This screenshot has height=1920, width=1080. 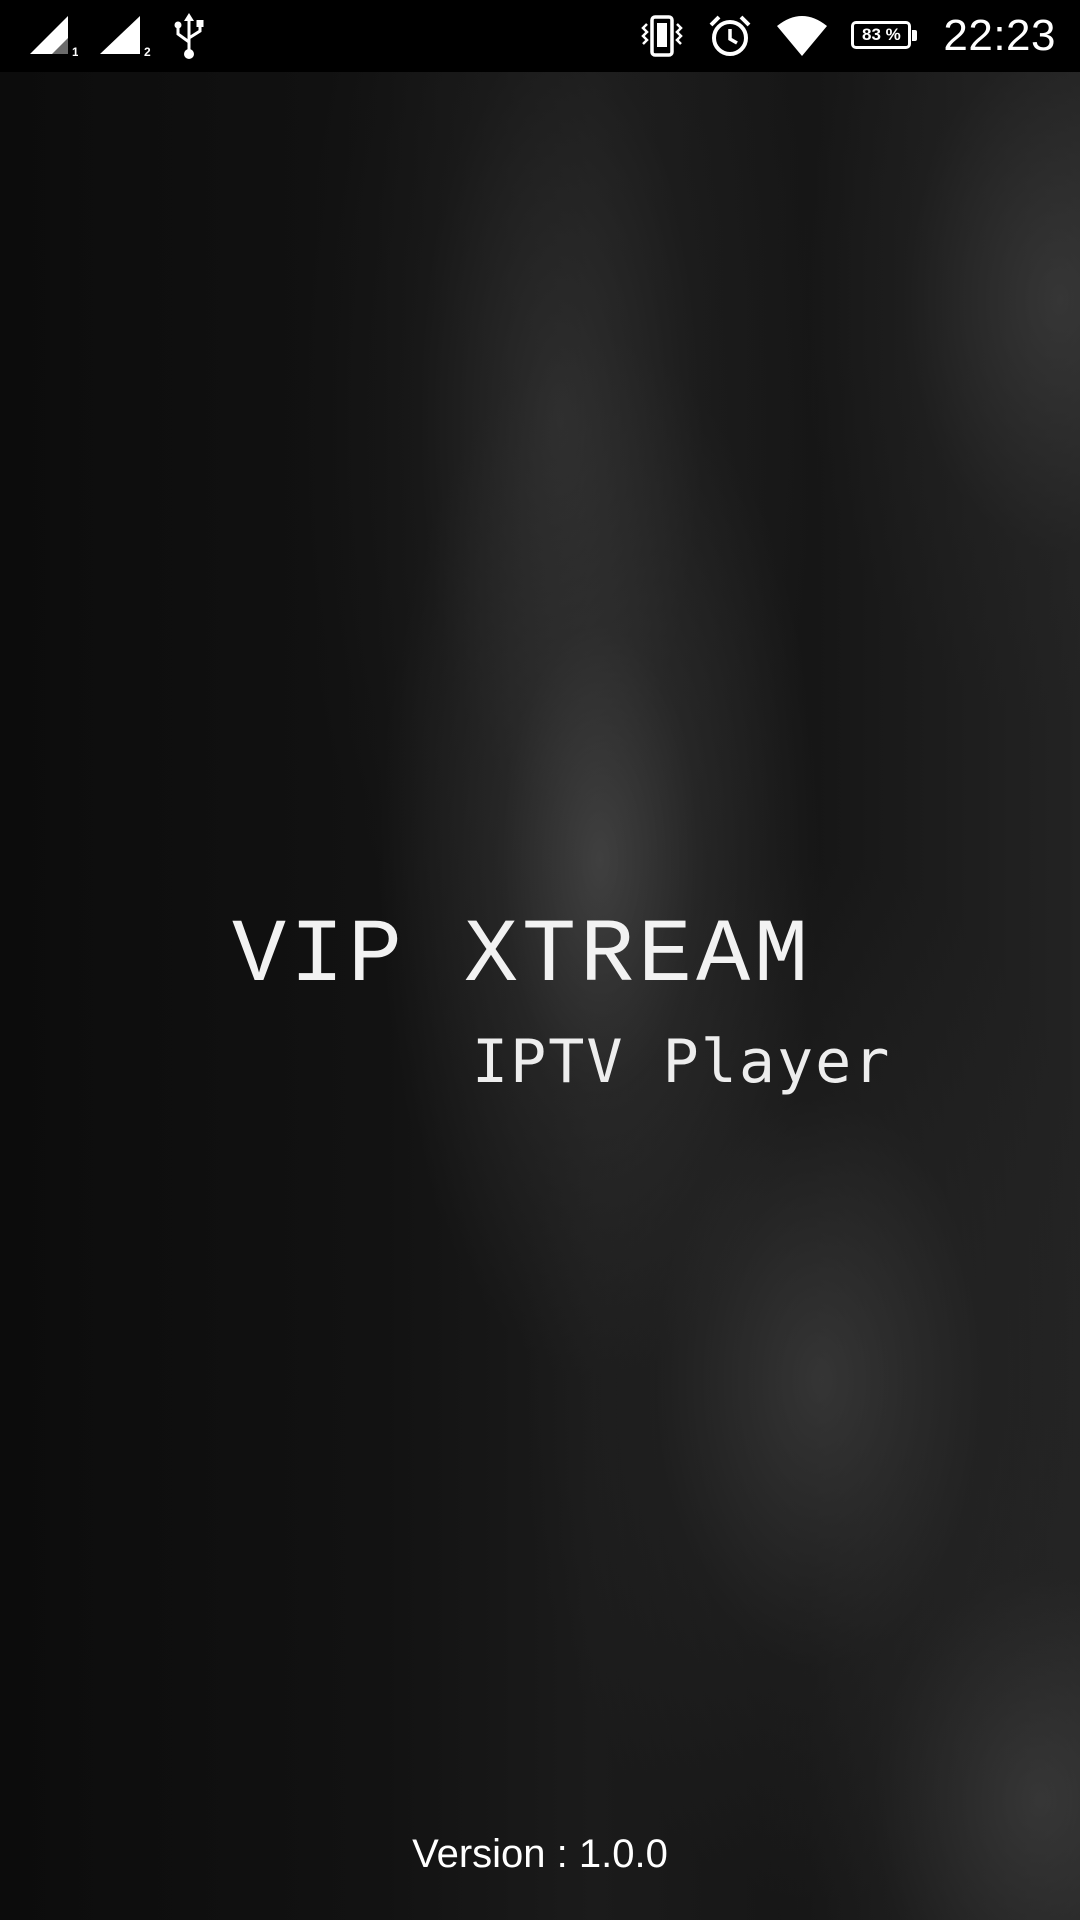 What do you see at coordinates (730, 36) in the screenshot?
I see `alarm-icon` at bounding box center [730, 36].